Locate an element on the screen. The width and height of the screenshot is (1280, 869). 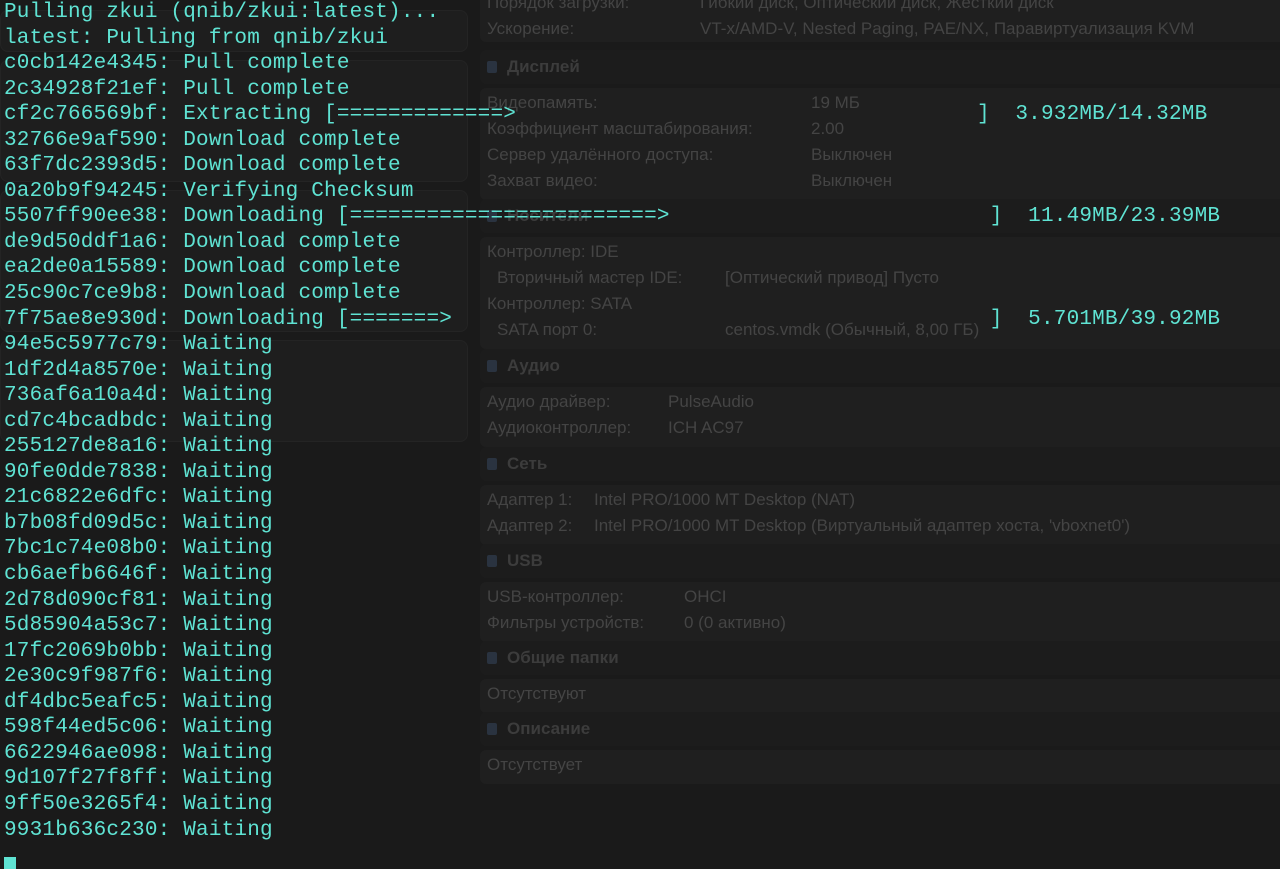
terminal-line: 6622946ae098: Waiting is located at coordinates (138, 753).